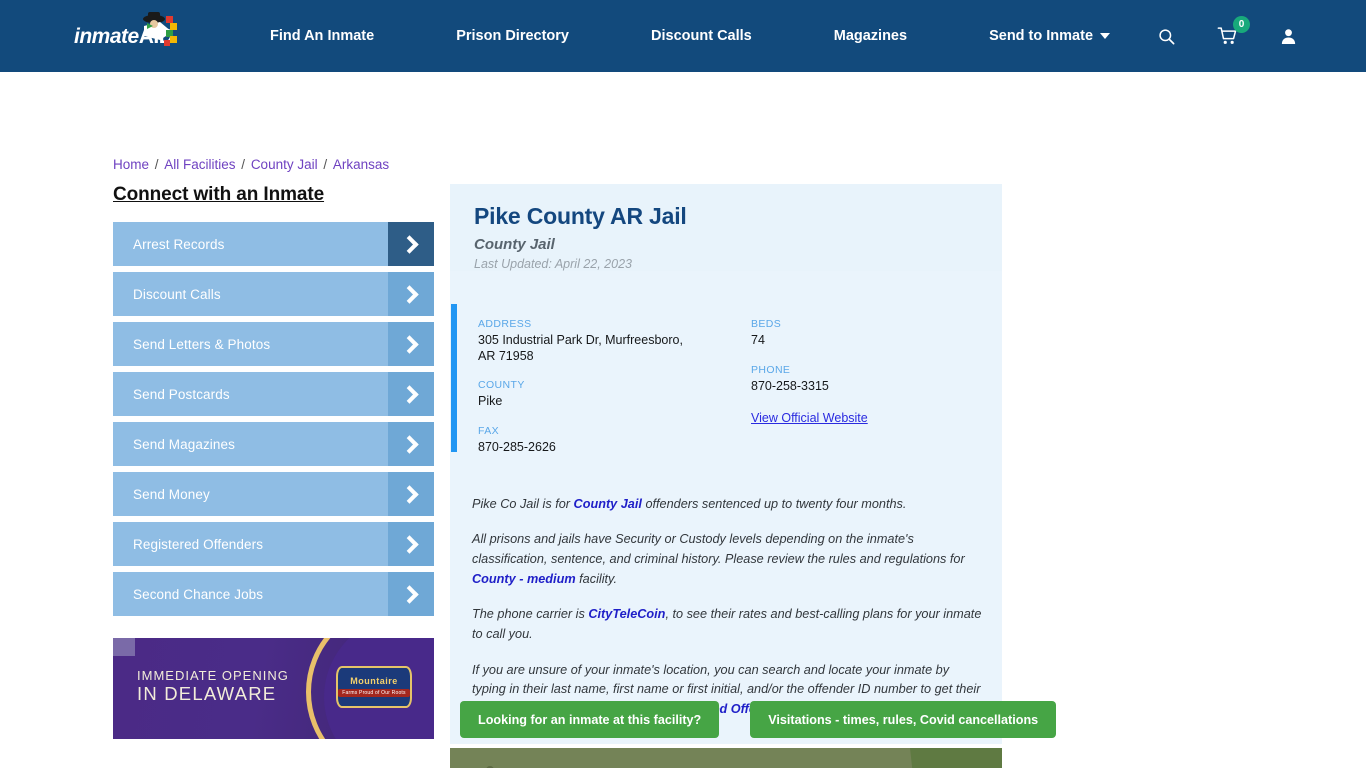 This screenshot has width=1366, height=768. Describe the element at coordinates (490, 401) in the screenshot. I see `detail-value: Pike` at that location.